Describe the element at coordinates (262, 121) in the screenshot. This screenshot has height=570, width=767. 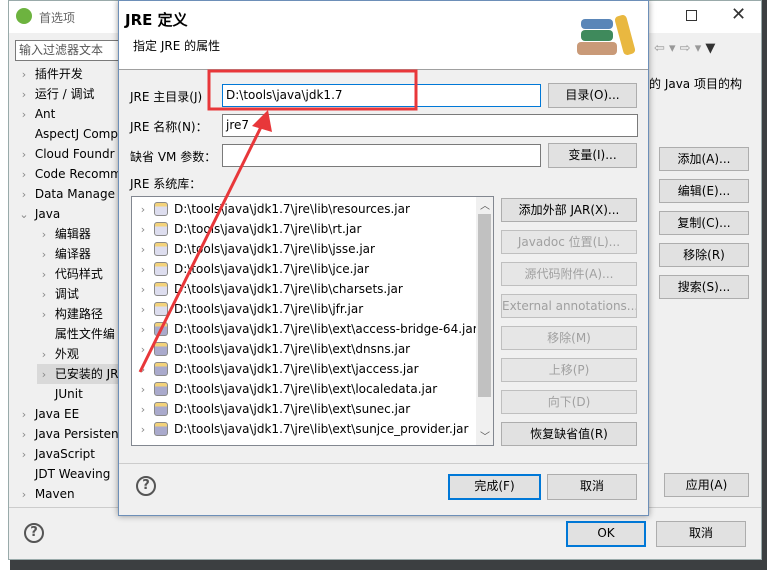
I see `annotation-arrowhead` at that location.